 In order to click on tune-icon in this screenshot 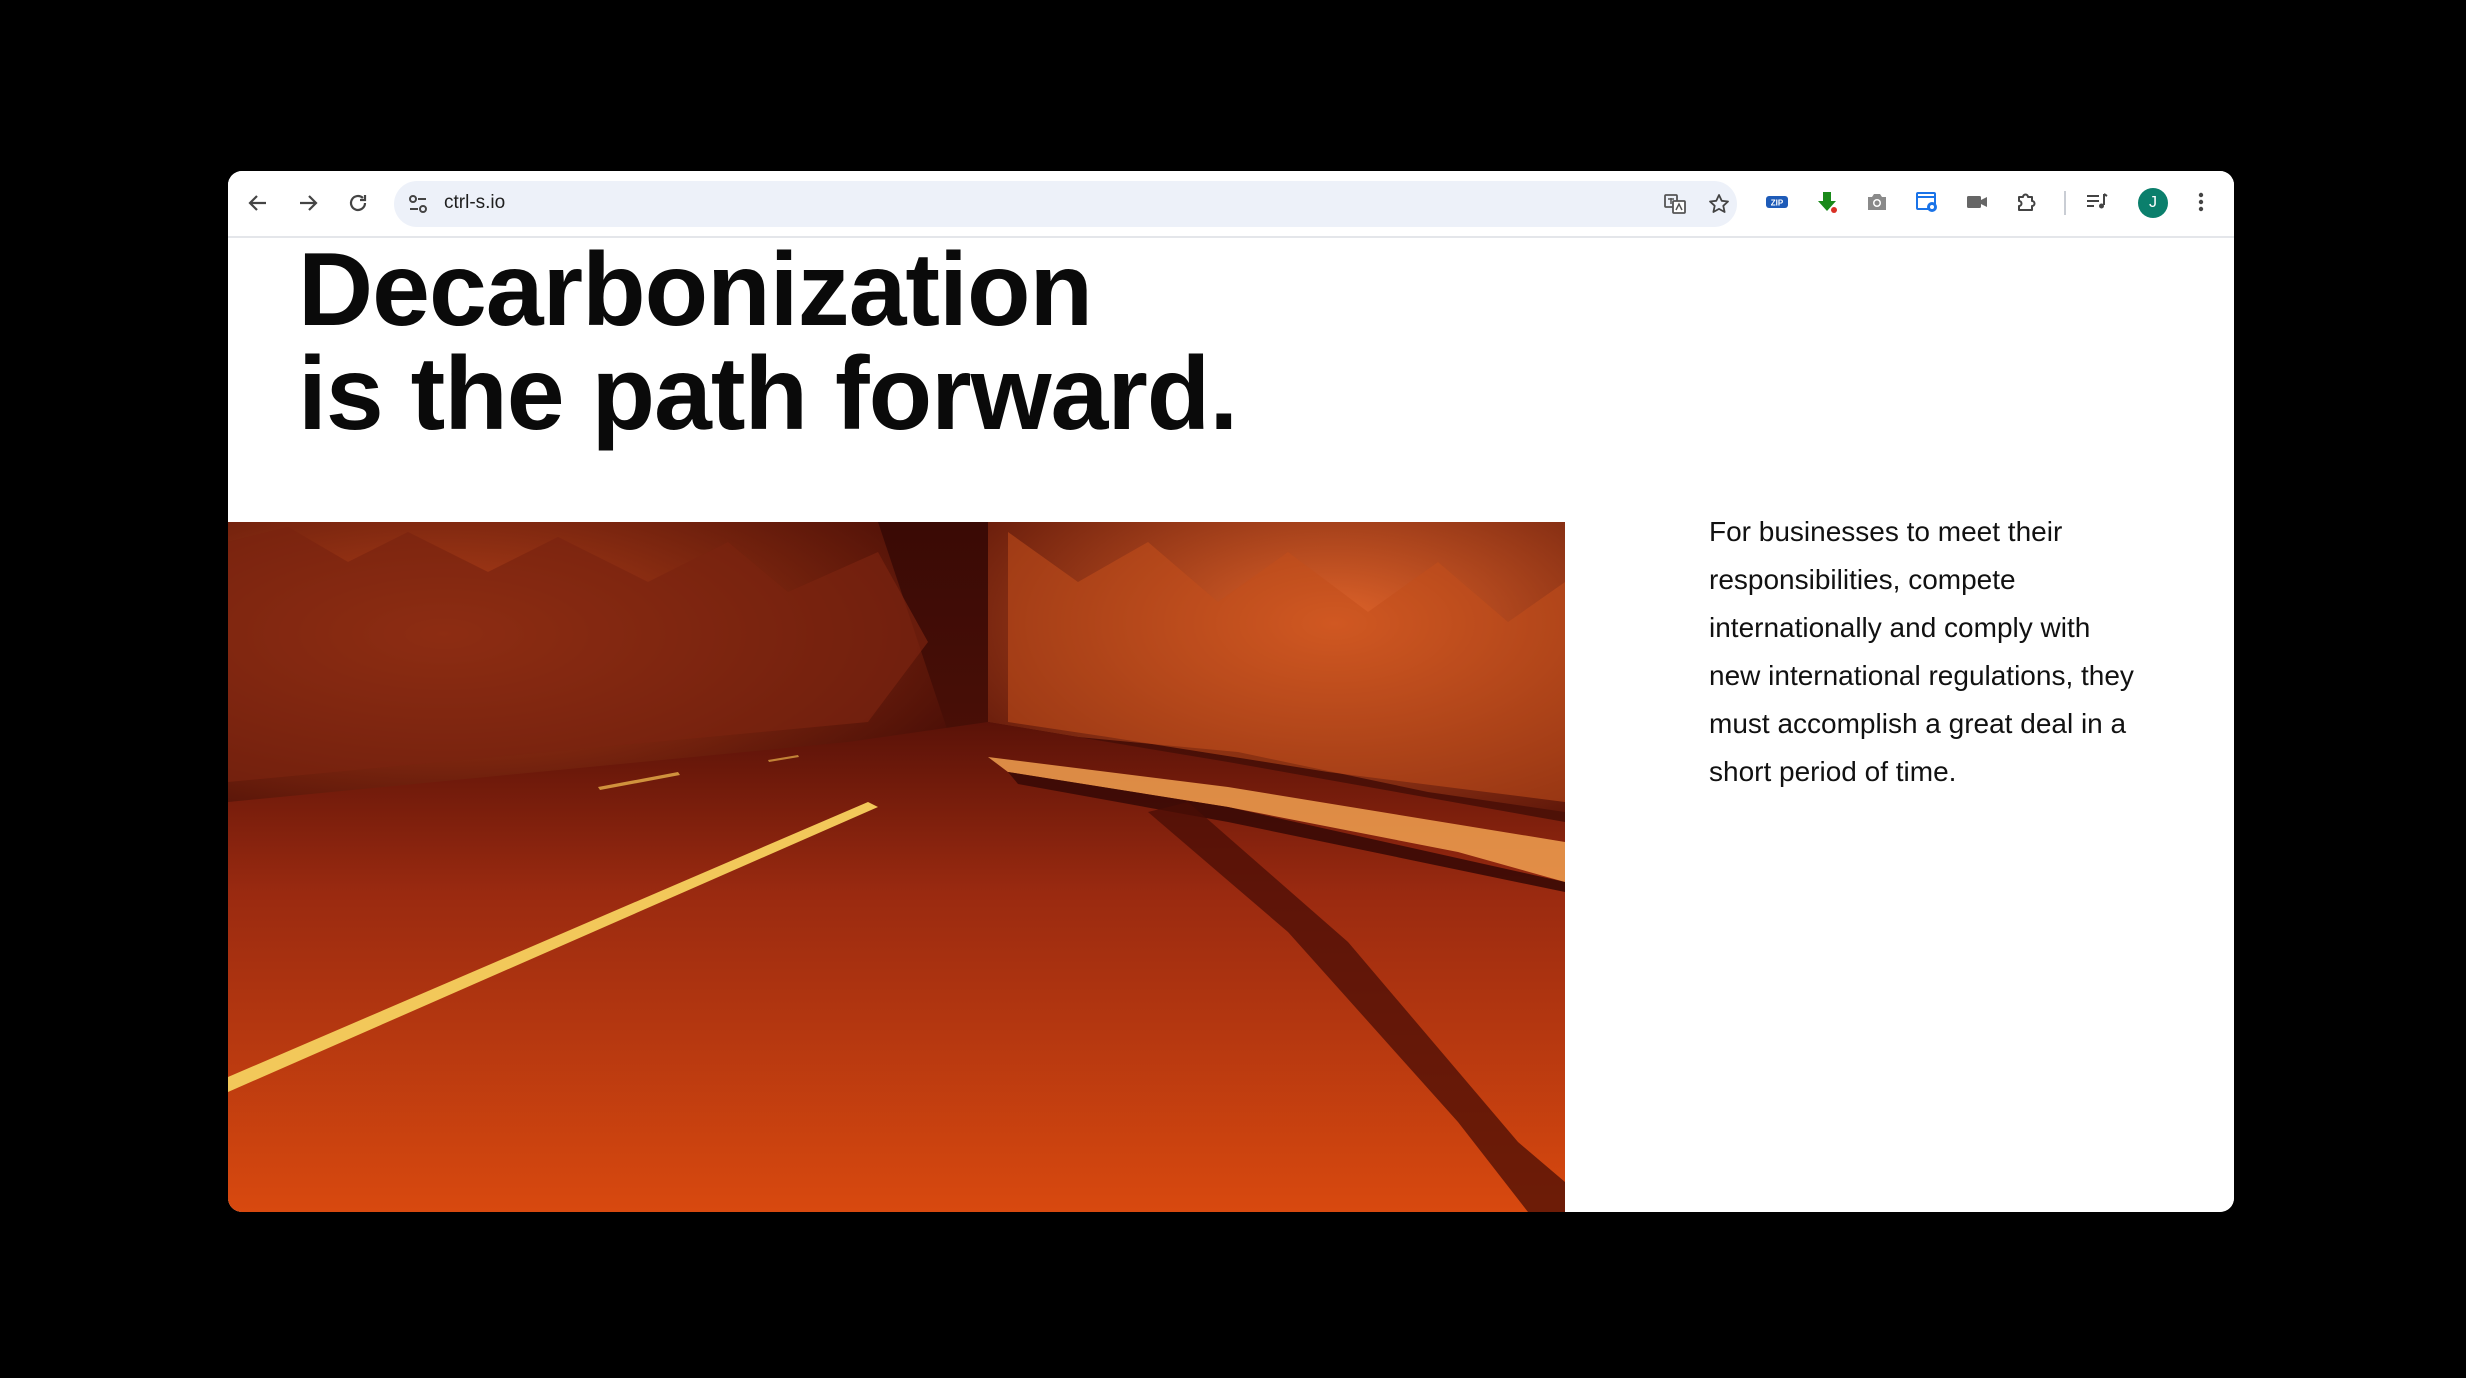, I will do `click(418, 204)`.